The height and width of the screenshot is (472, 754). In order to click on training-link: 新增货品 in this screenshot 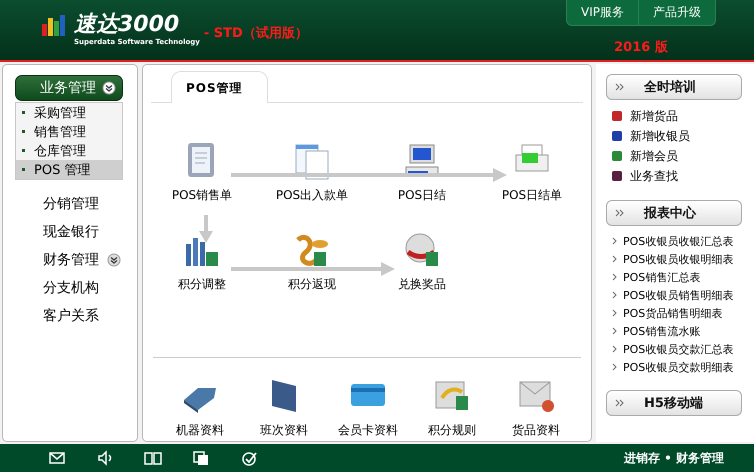, I will do `click(654, 116)`.